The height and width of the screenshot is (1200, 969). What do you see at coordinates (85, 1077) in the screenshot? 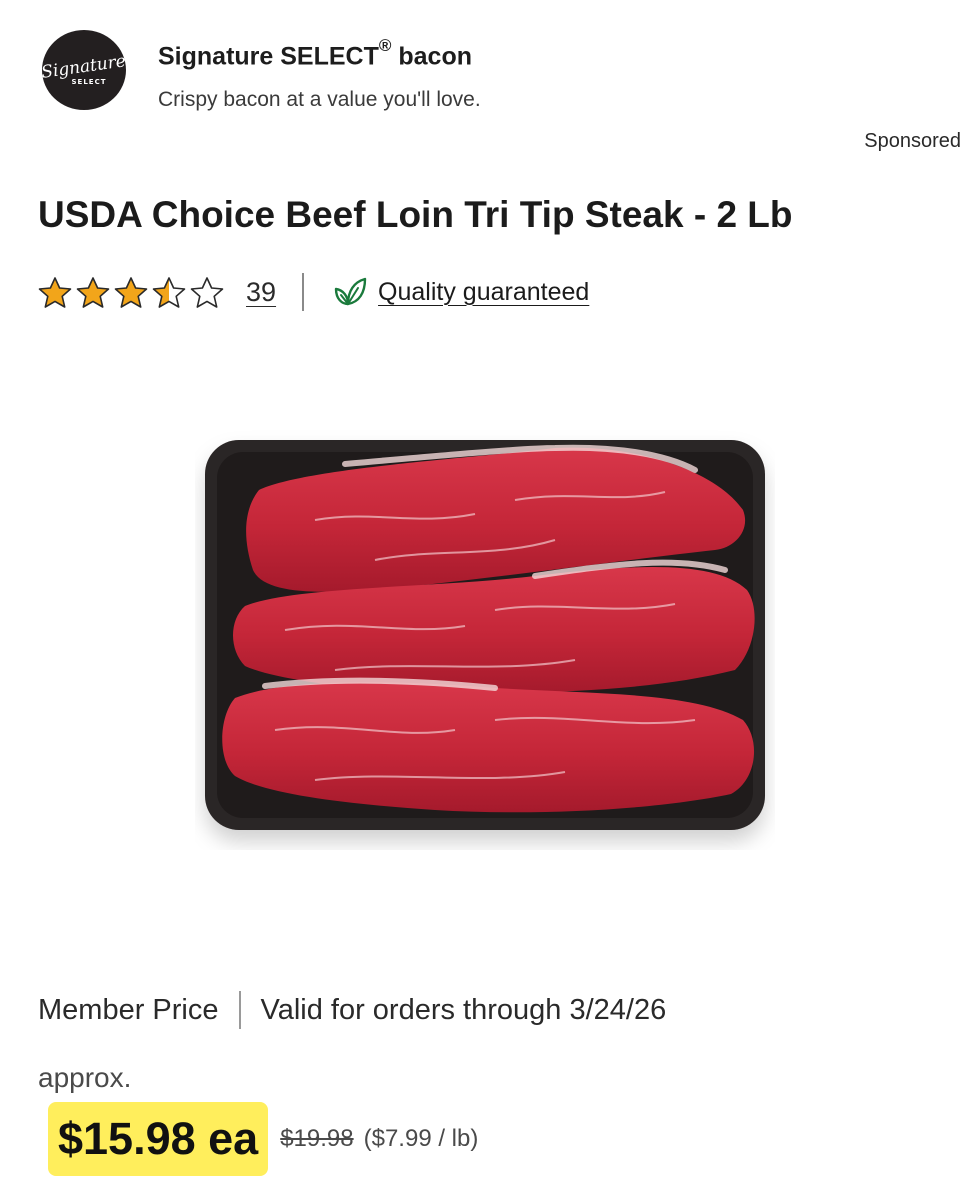
I see `approx-label: approx.` at bounding box center [85, 1077].